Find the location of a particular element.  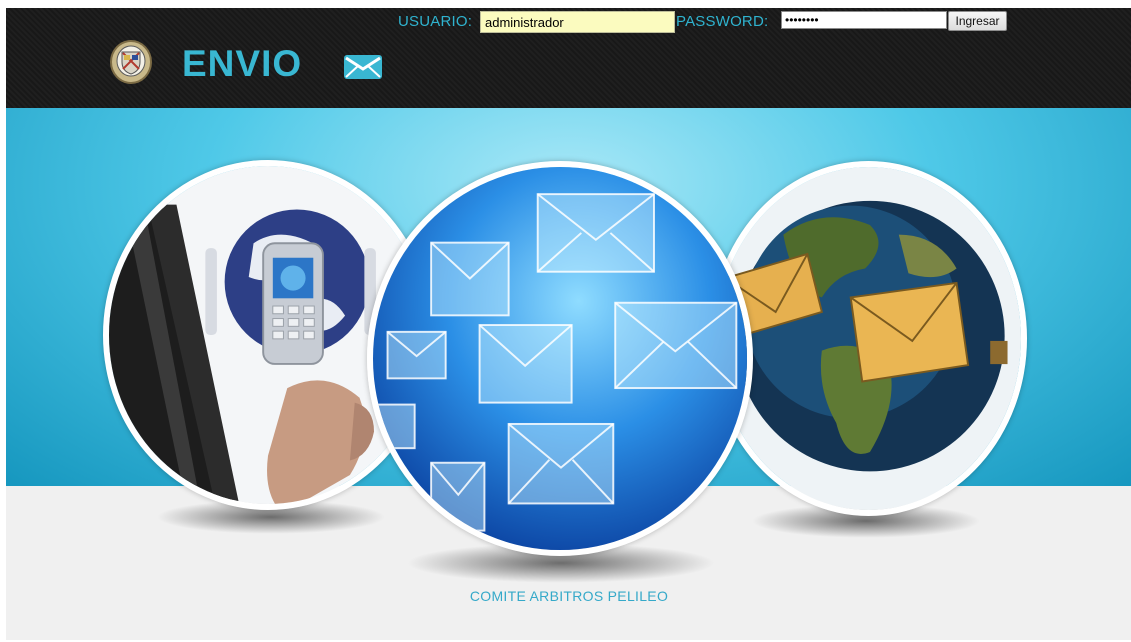

usuario-input is located at coordinates (577, 22).